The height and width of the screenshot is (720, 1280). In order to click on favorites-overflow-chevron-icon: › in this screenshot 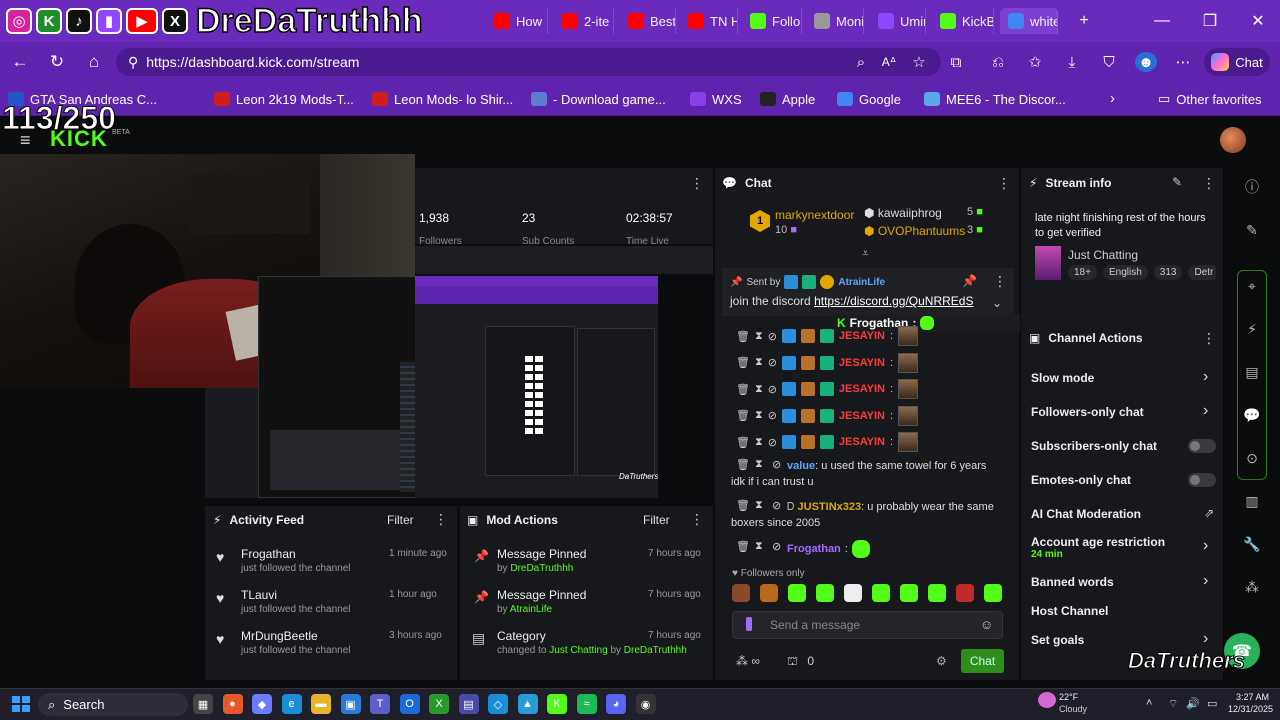, I will do `click(1112, 98)`.